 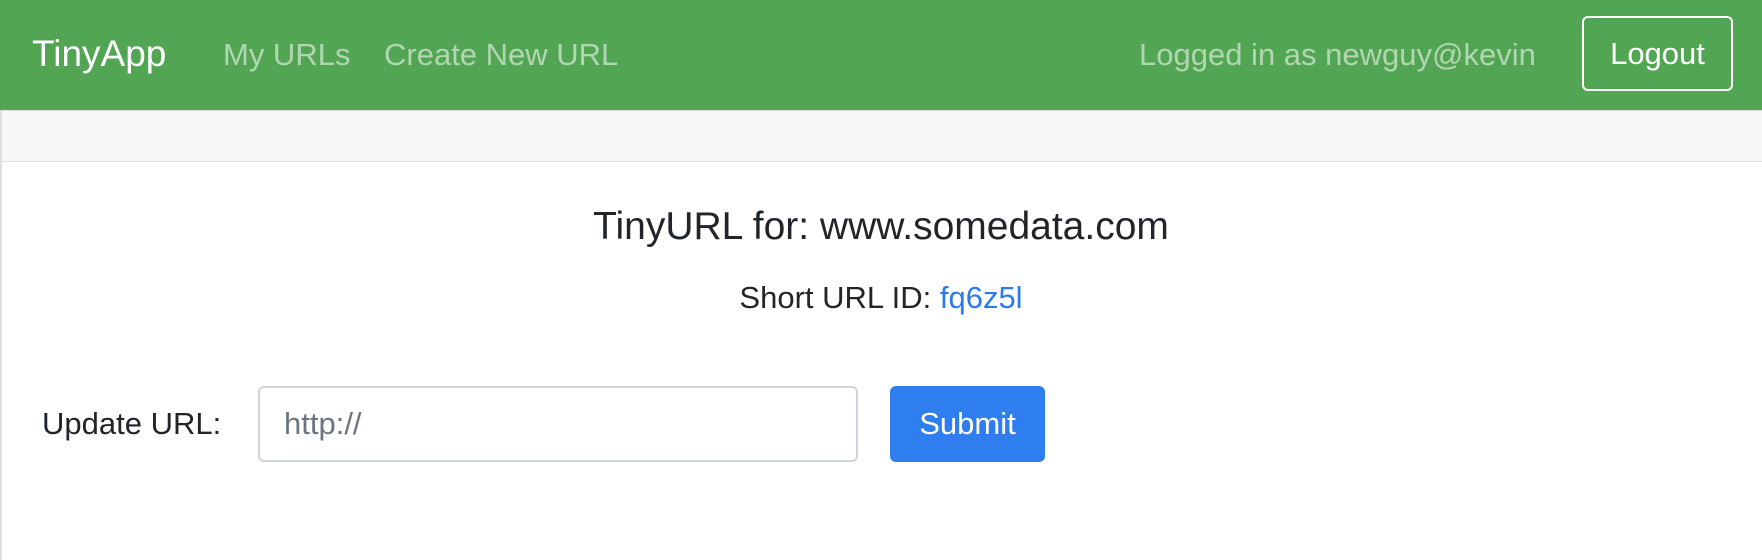 What do you see at coordinates (558, 424) in the screenshot?
I see `update-url-input` at bounding box center [558, 424].